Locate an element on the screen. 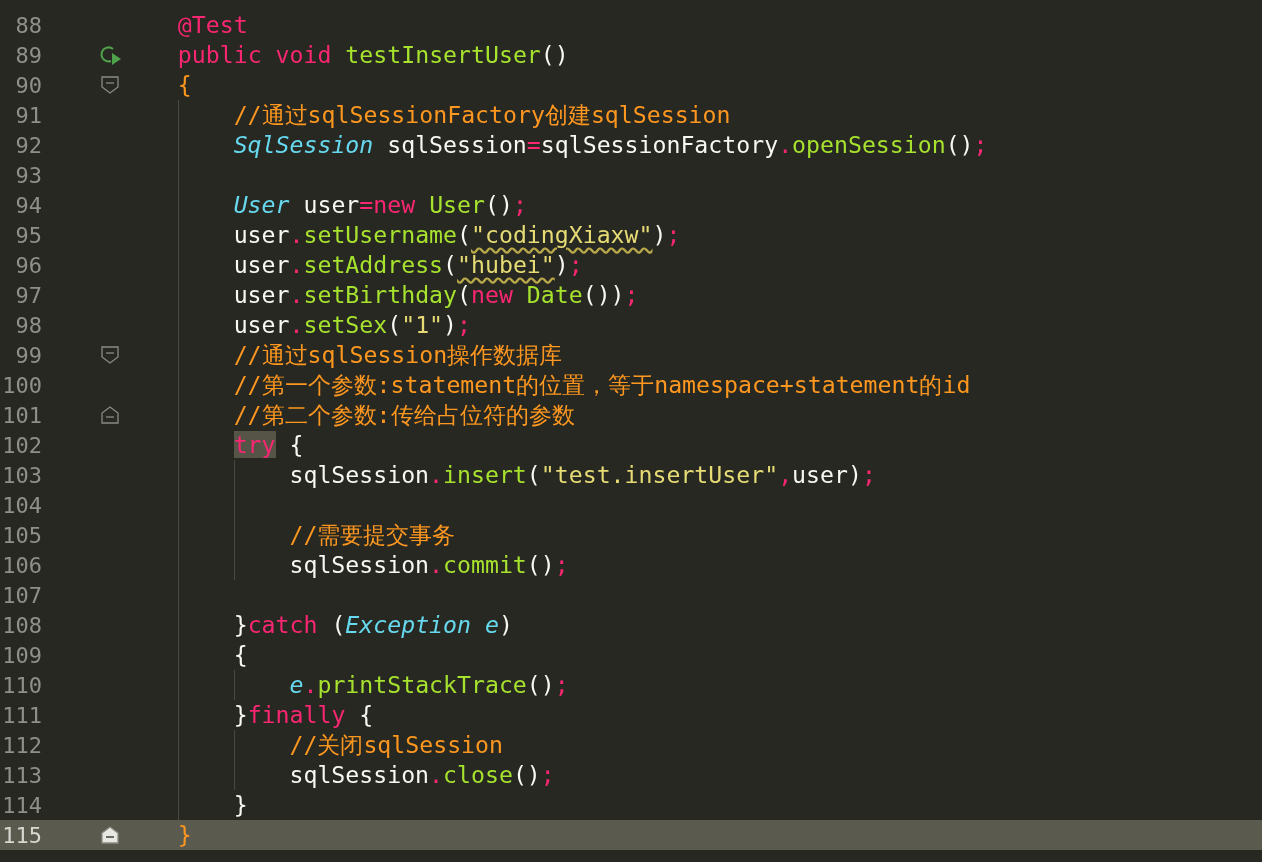  line-number: 100 is located at coordinates (21, 385).